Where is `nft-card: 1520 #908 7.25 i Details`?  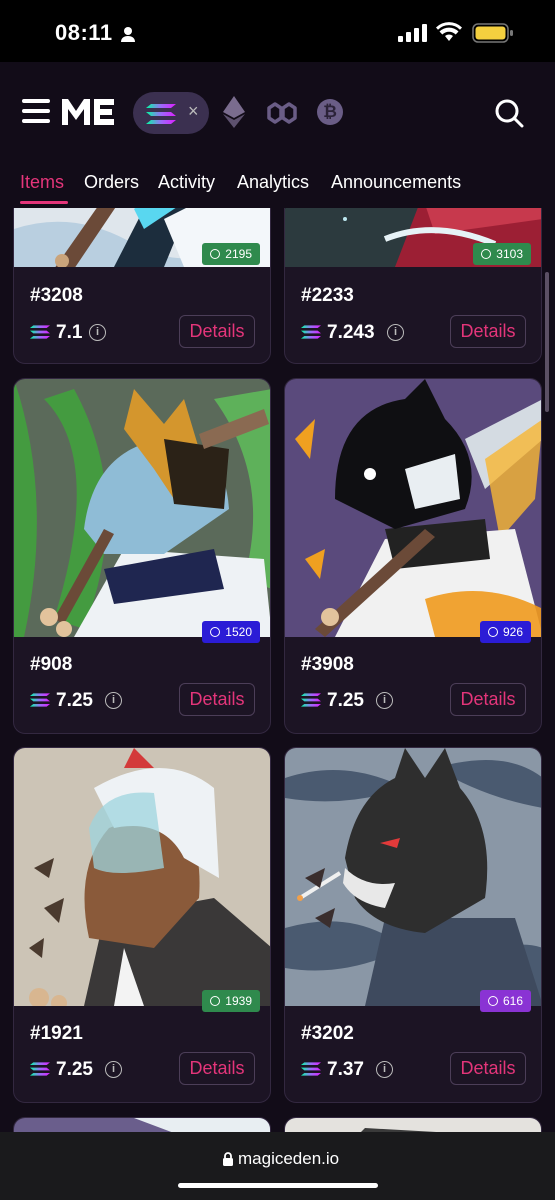
nft-card: 1520 #908 7.25 i Details is located at coordinates (142, 556).